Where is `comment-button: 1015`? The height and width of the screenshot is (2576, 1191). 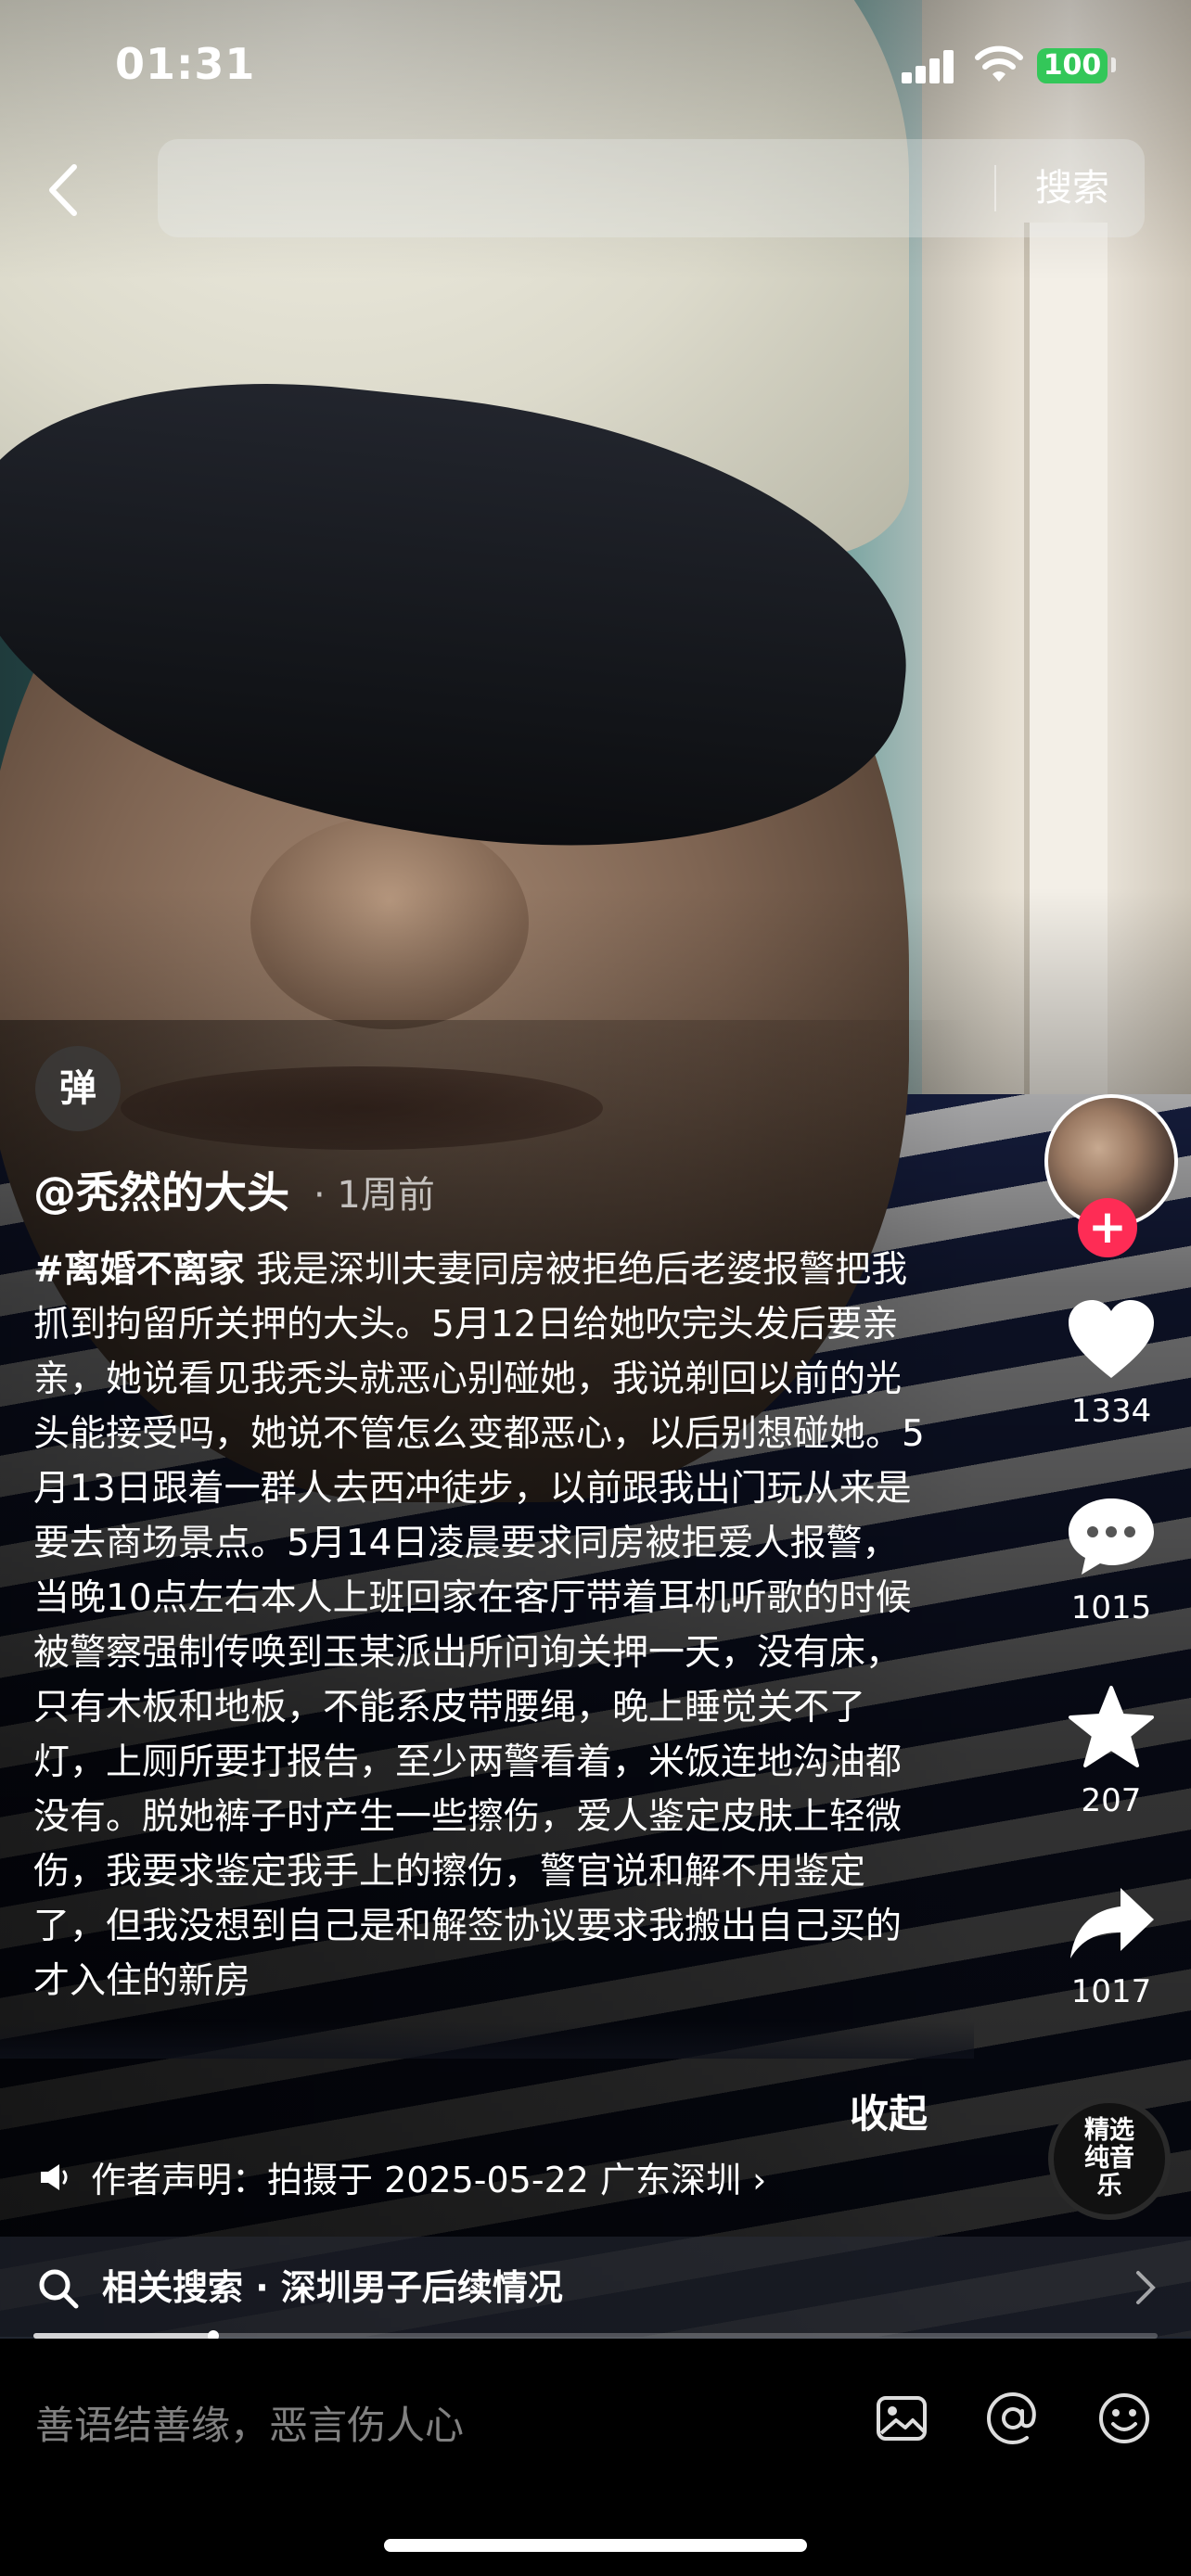
comment-button: 1015 is located at coordinates (1111, 1560).